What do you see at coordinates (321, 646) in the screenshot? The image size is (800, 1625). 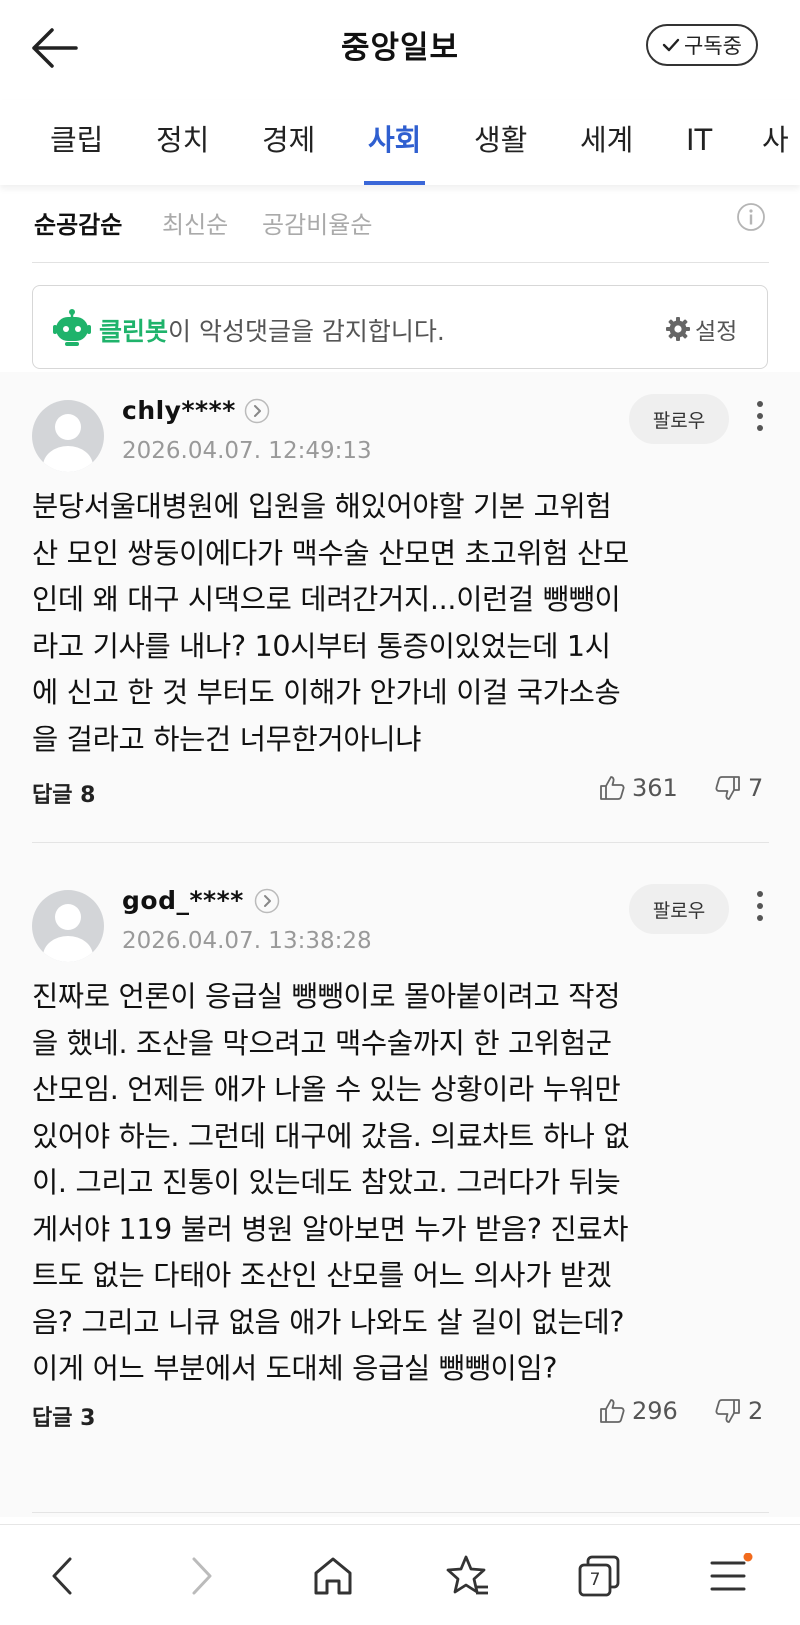 I see `comment-line: 라고 기사를 내나? 10시부터 통증이있었는데 1시` at bounding box center [321, 646].